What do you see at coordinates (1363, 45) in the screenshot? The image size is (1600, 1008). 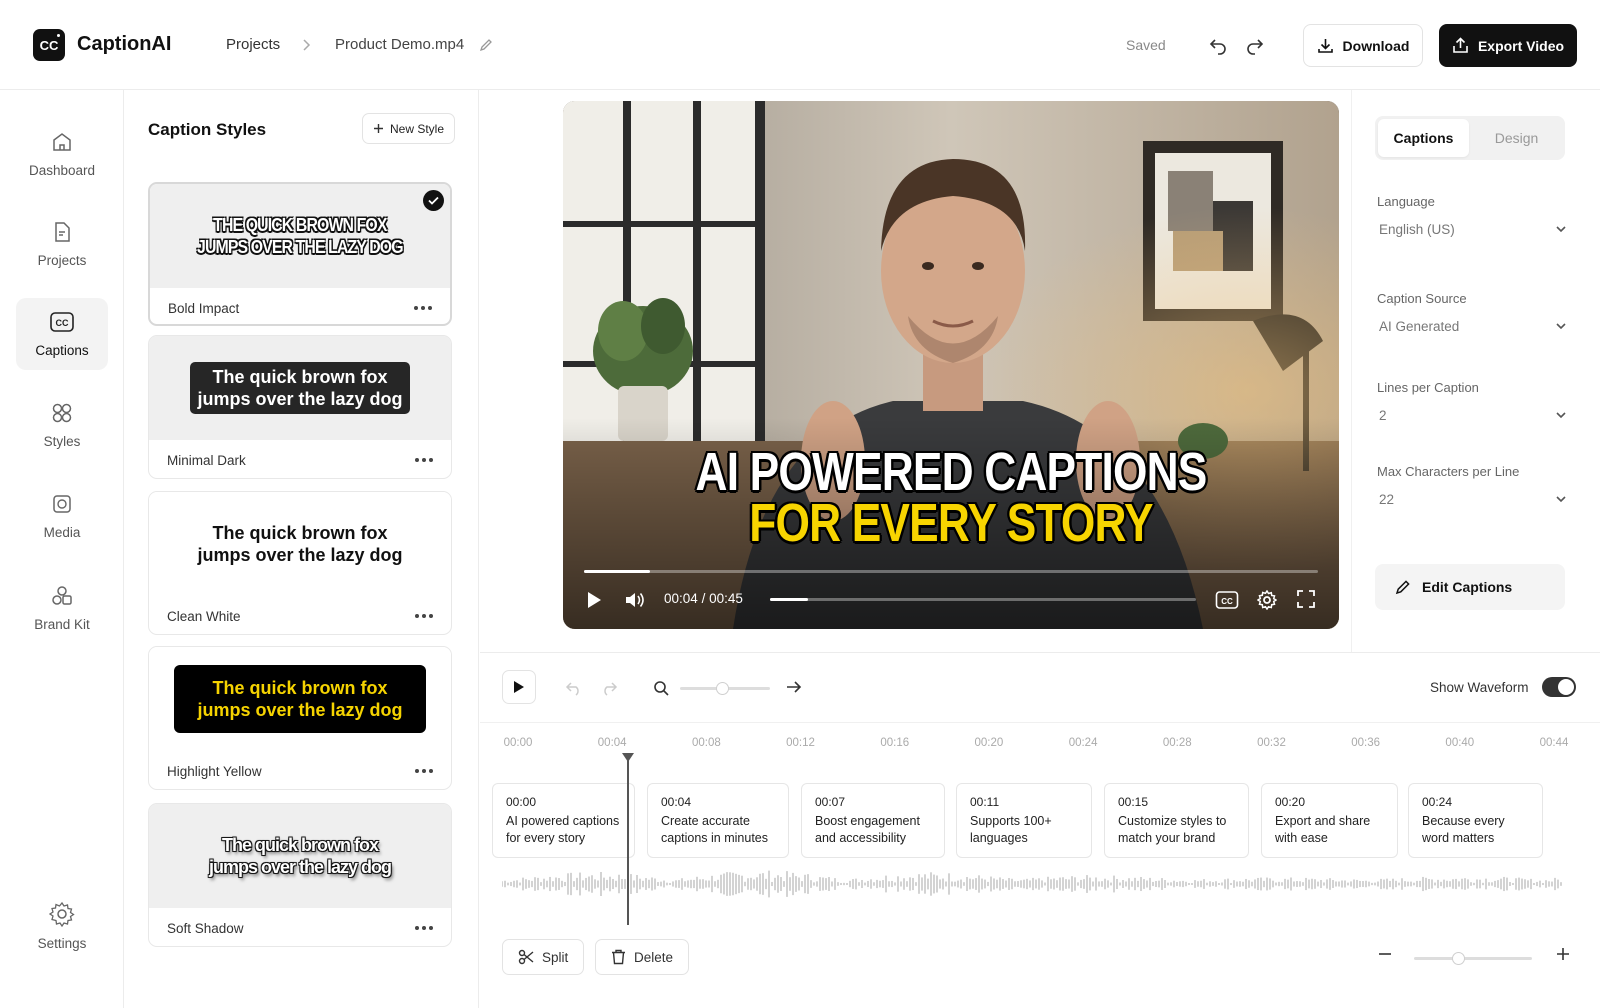 I see `download-button: Download` at bounding box center [1363, 45].